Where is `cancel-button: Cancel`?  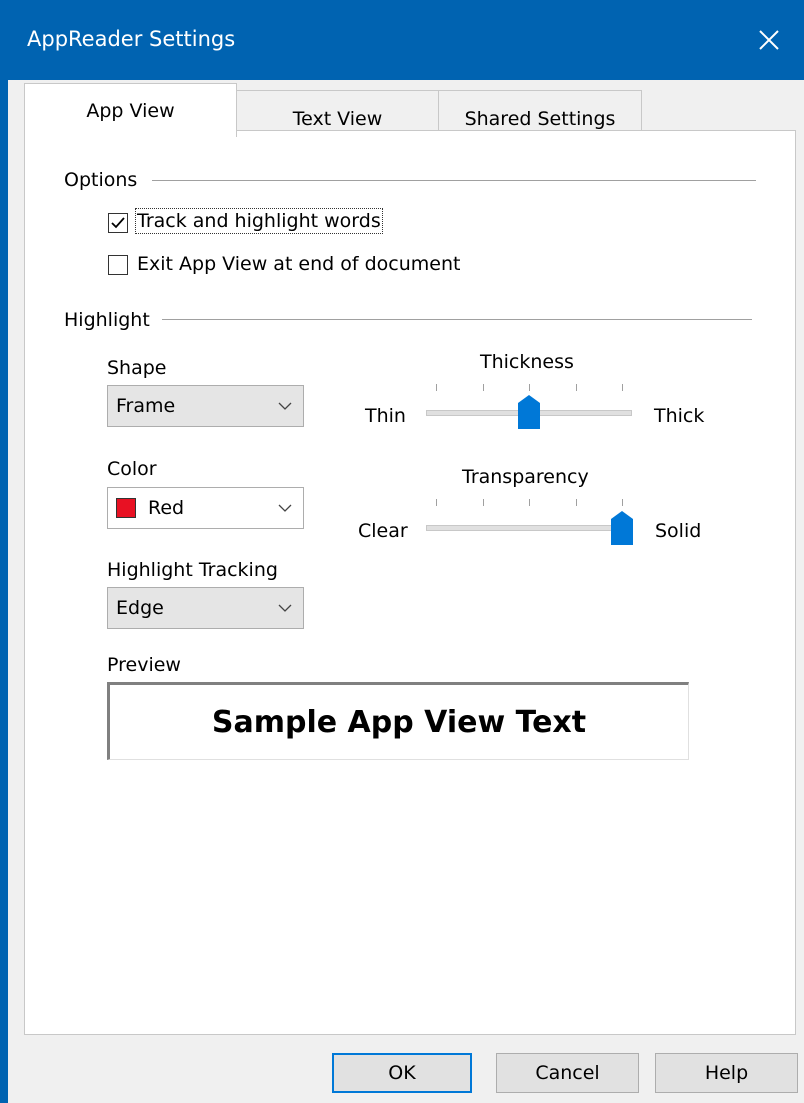
cancel-button: Cancel is located at coordinates (567, 1073).